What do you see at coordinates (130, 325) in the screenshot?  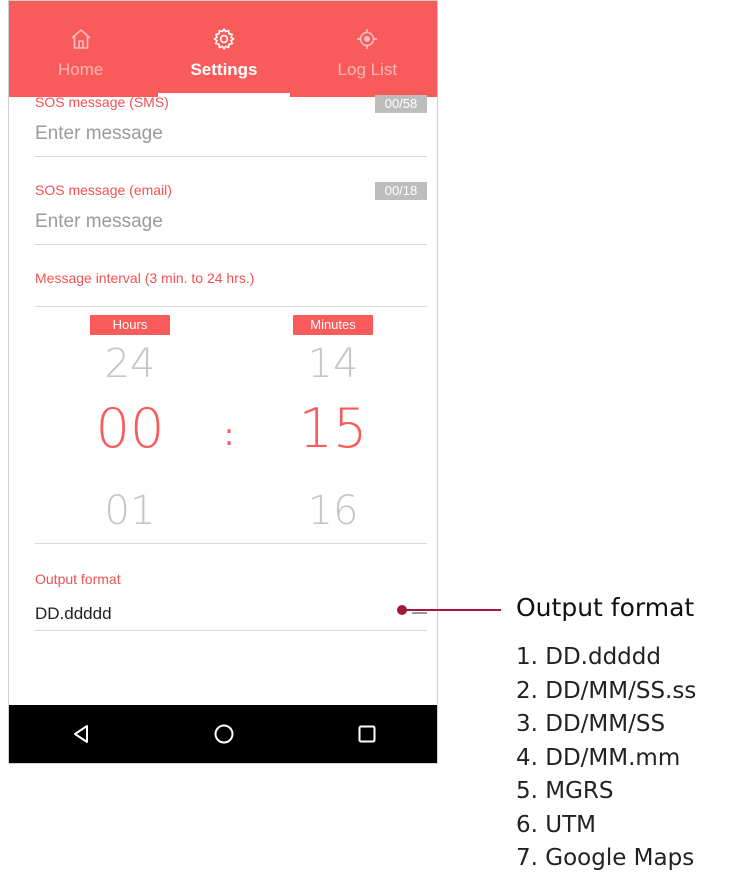 I see `hours-header: Hours` at bounding box center [130, 325].